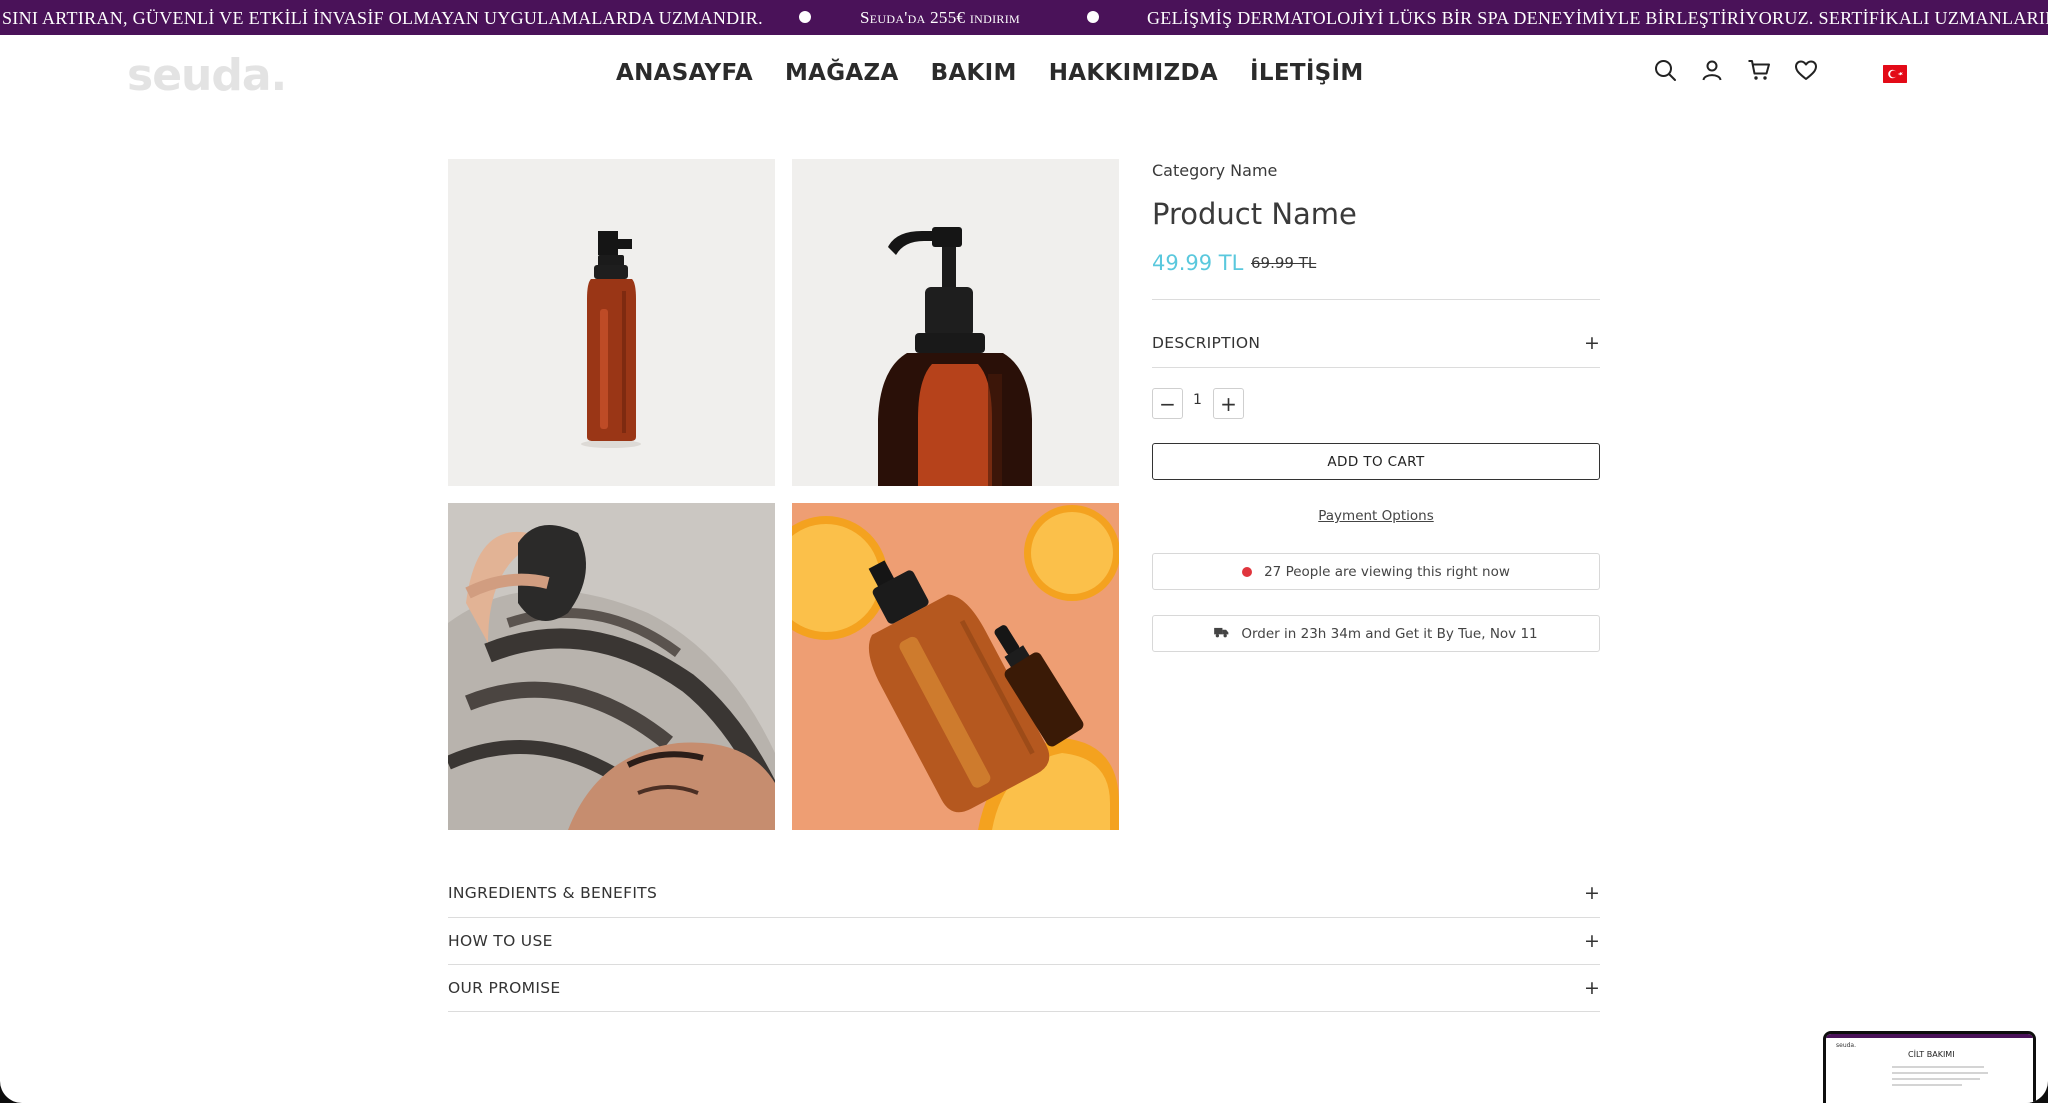  I want to click on nav-home: ANASAYFA, so click(684, 73).